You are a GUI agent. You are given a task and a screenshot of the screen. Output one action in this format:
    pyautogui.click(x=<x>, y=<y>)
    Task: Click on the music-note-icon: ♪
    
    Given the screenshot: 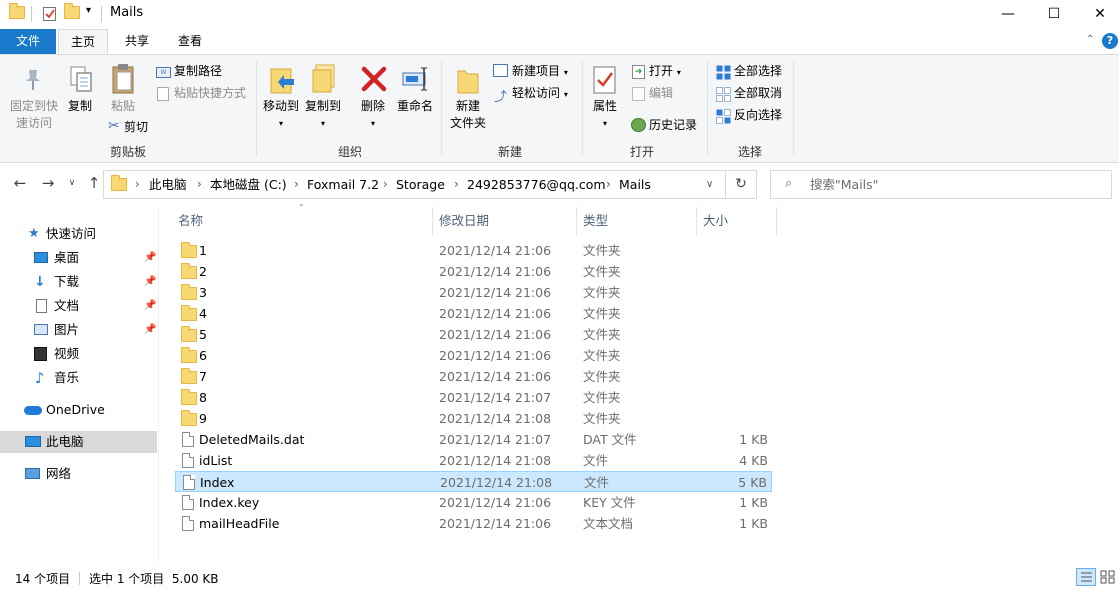 What is the action you would take?
    pyautogui.click(x=40, y=378)
    